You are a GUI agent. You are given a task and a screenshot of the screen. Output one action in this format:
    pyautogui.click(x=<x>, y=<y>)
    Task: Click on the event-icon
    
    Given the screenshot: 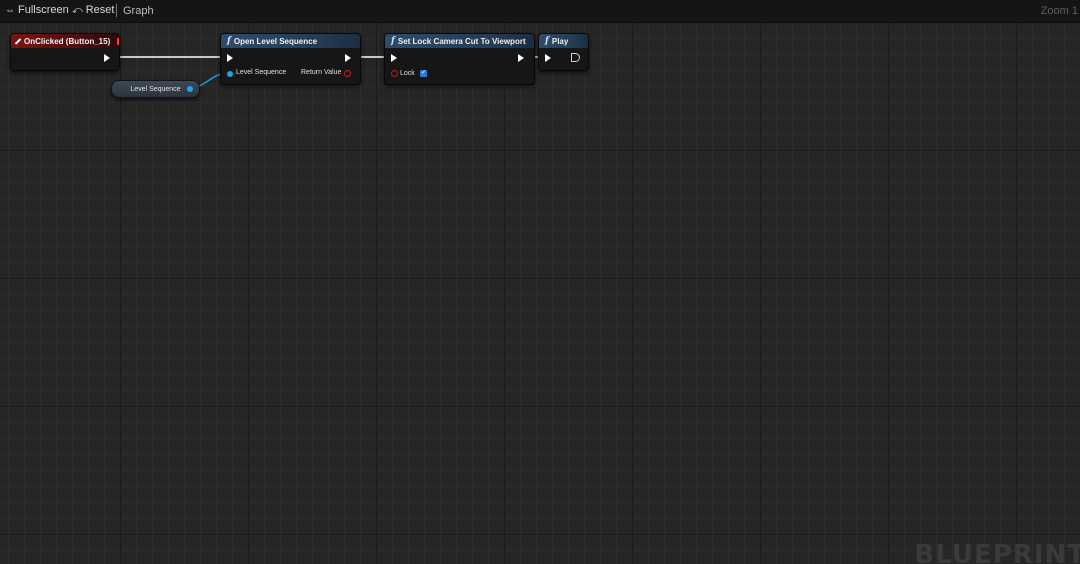 What is the action you would take?
    pyautogui.click(x=18, y=41)
    